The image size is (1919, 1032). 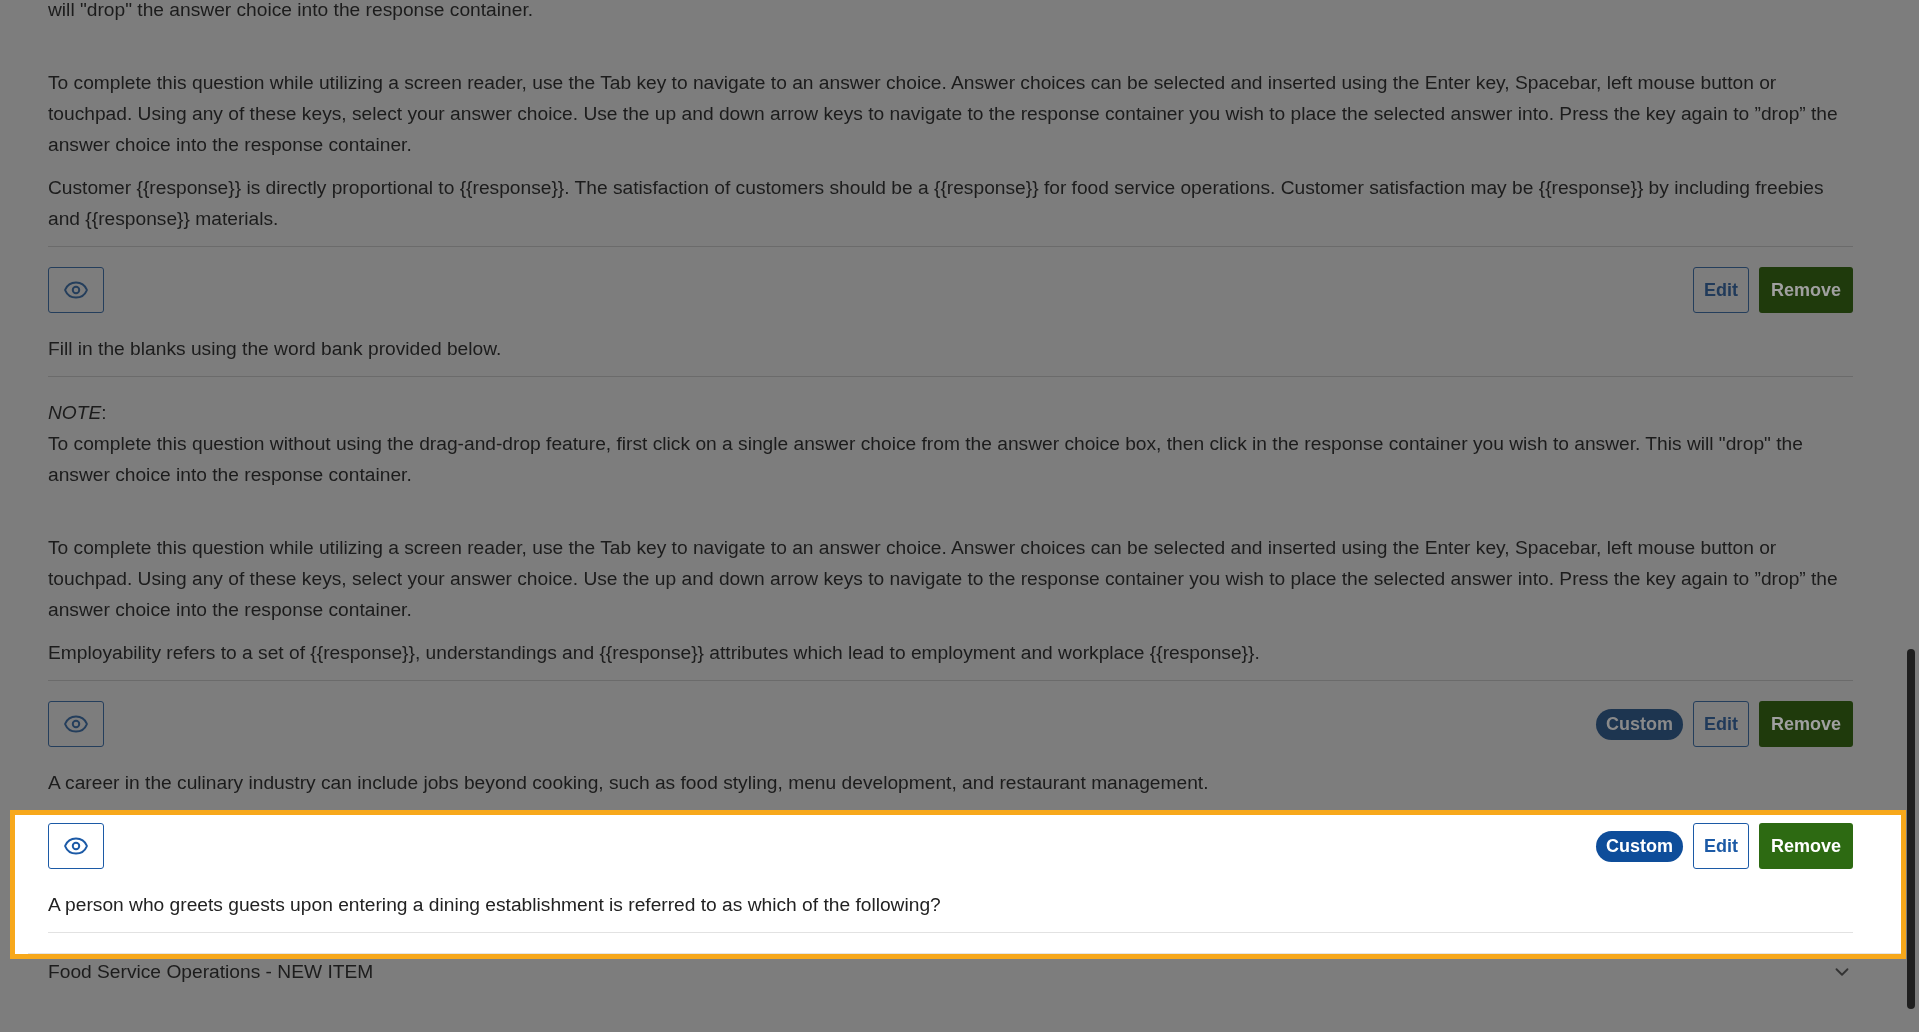 I want to click on question-text: Employability refers to a set of {{response}}, understandings and {{response}} attributes which lead to employment and workplace {{response}}., so click(x=654, y=653).